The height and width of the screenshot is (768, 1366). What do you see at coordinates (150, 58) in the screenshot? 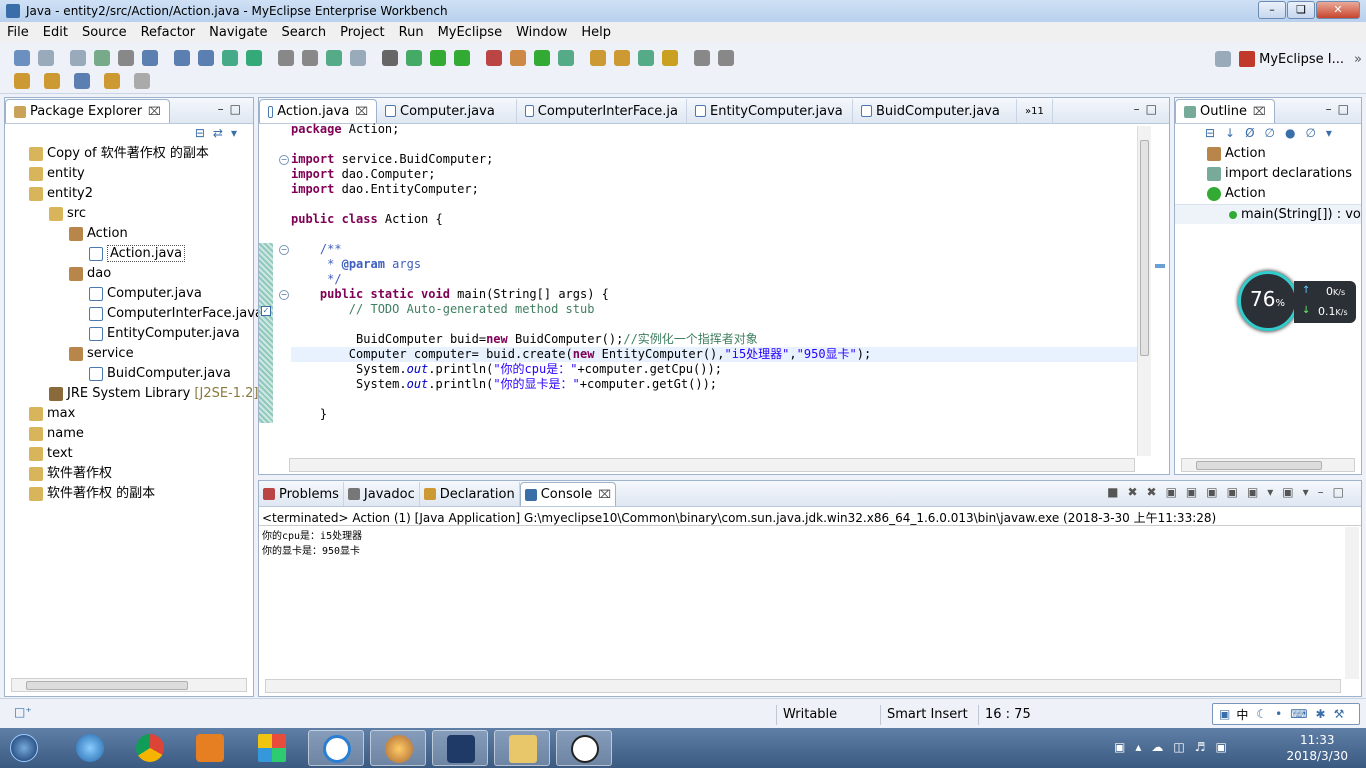
I see `toolbar-tool-6-icon` at bounding box center [150, 58].